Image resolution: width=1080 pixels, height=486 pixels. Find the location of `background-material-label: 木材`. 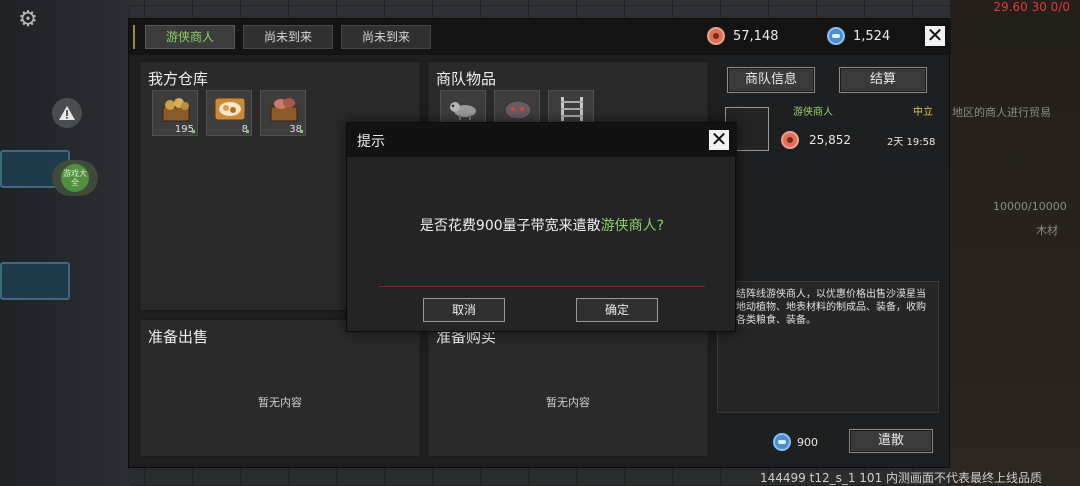

background-material-label: 木材 is located at coordinates (1047, 230).